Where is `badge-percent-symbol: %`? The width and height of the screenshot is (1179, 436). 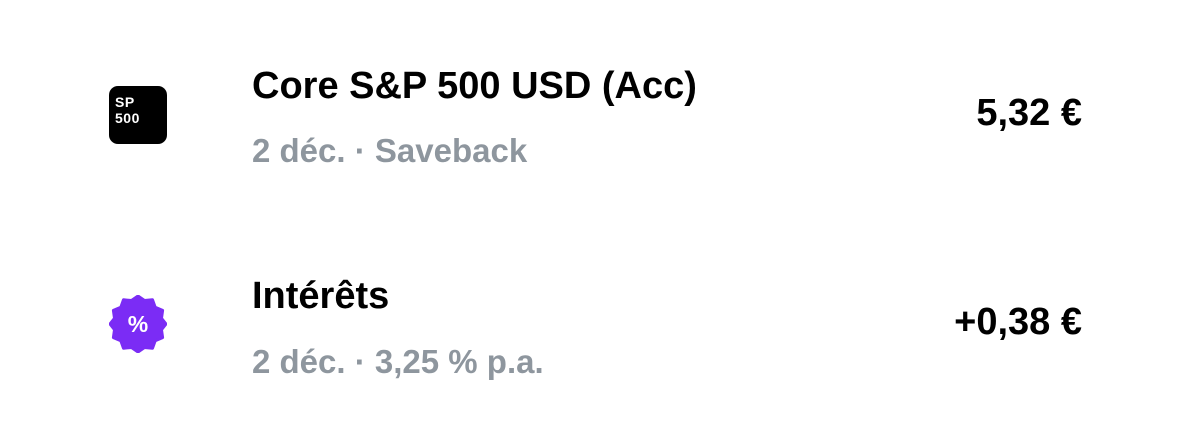 badge-percent-symbol: % is located at coordinates (138, 324).